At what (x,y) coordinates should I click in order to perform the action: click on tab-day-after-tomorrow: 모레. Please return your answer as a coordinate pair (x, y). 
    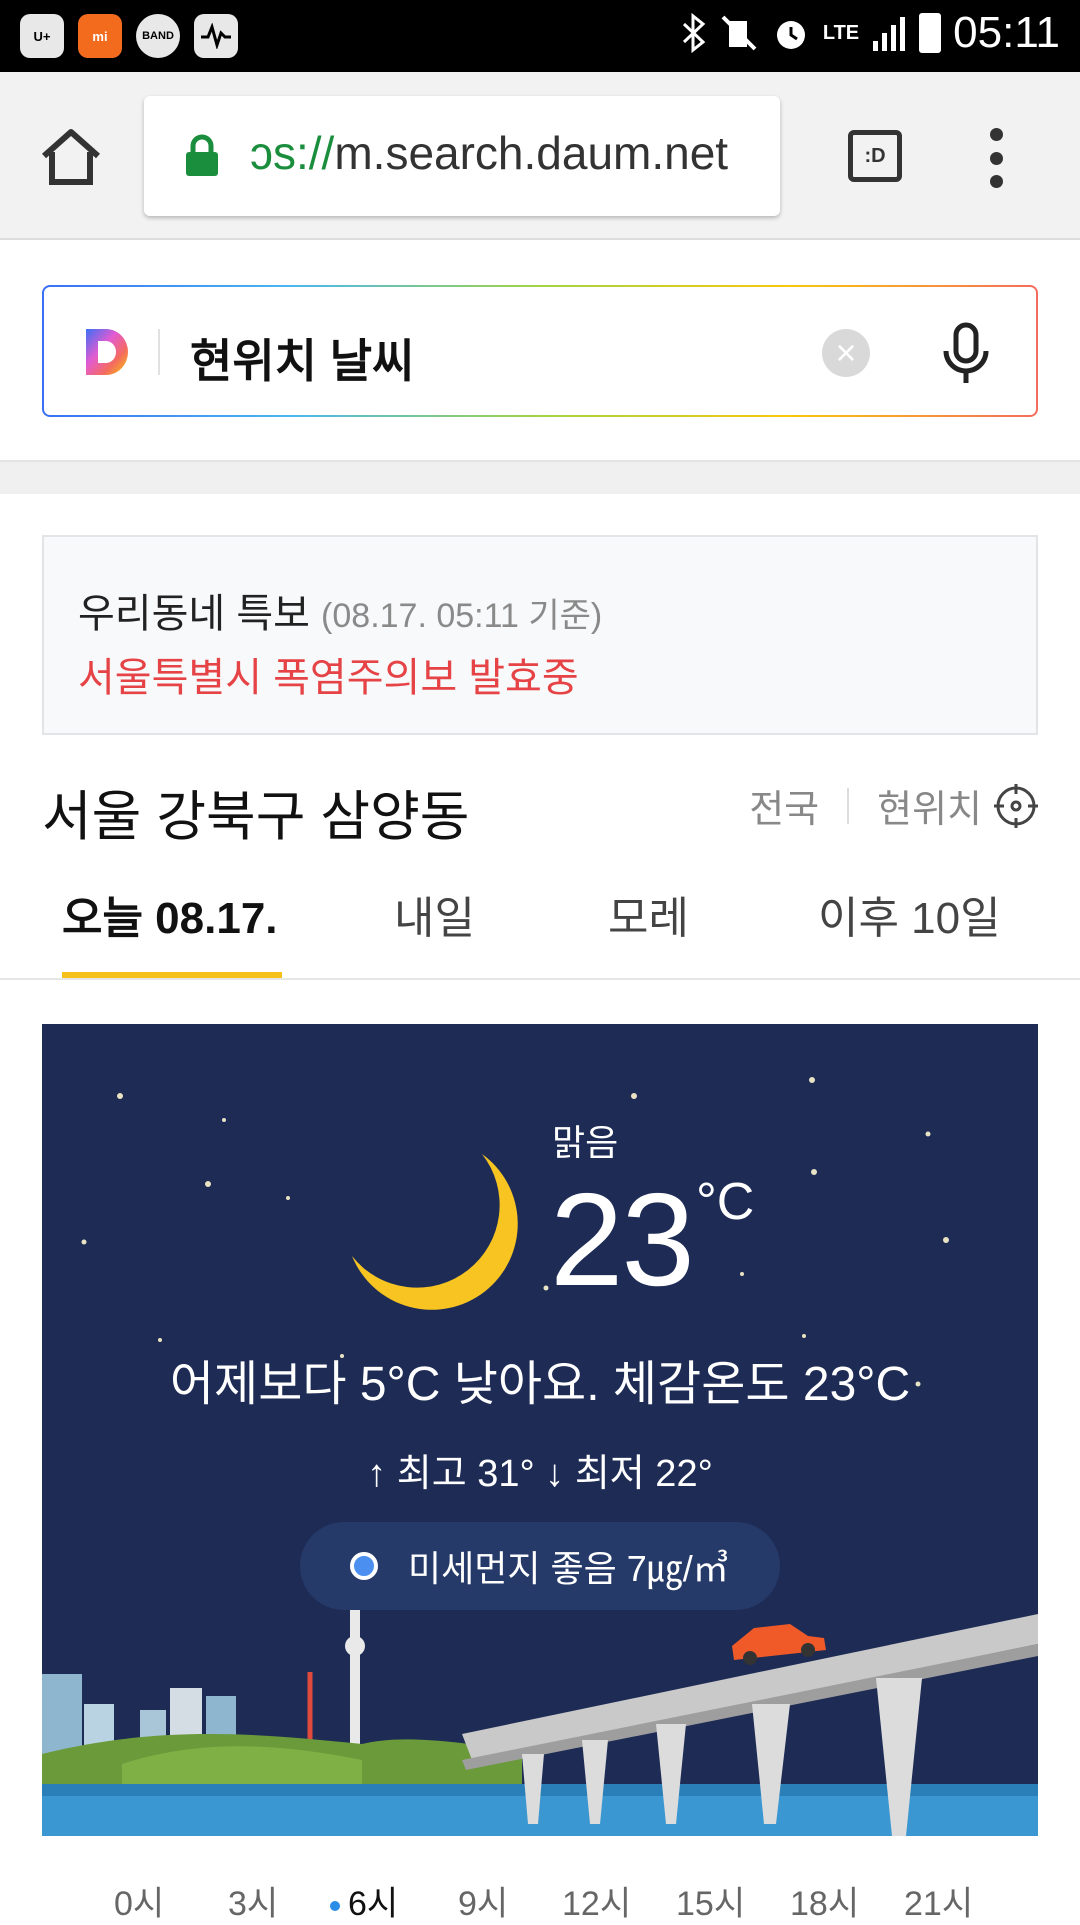
    Looking at the image, I should click on (648, 914).